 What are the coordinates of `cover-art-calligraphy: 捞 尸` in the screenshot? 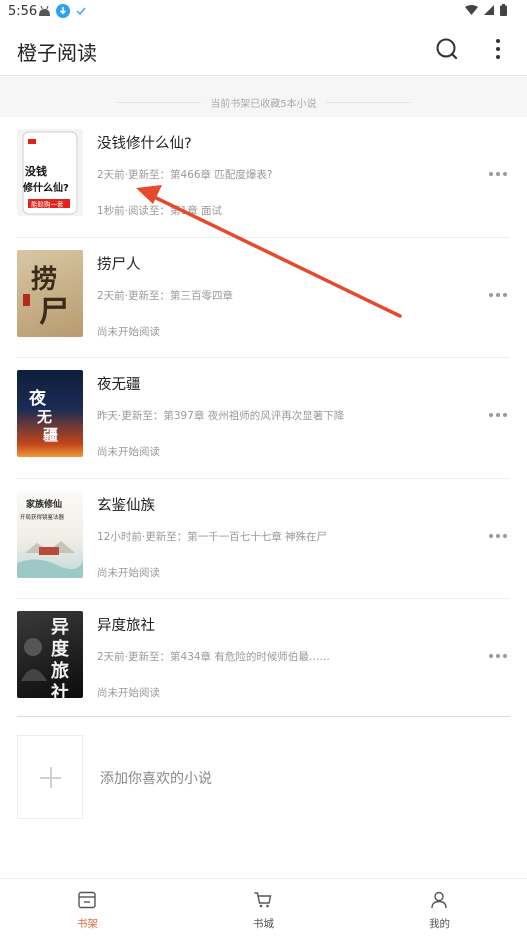 It's located at (46, 297).